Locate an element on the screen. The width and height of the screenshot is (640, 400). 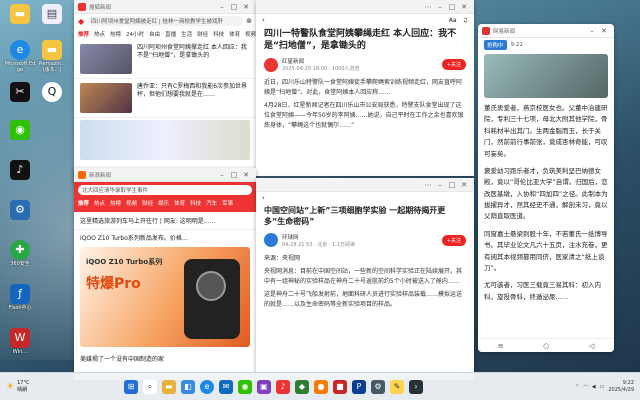
browser-icon: e is located at coordinates (206, 386).